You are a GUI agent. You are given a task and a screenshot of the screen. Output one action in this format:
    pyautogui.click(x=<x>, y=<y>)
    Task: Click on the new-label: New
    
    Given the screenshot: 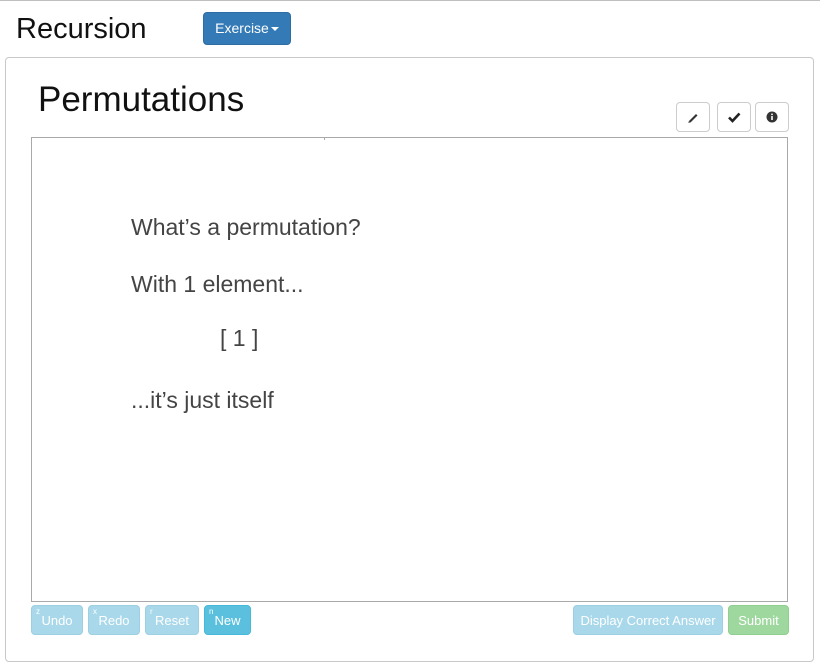 What is the action you would take?
    pyautogui.click(x=227, y=620)
    